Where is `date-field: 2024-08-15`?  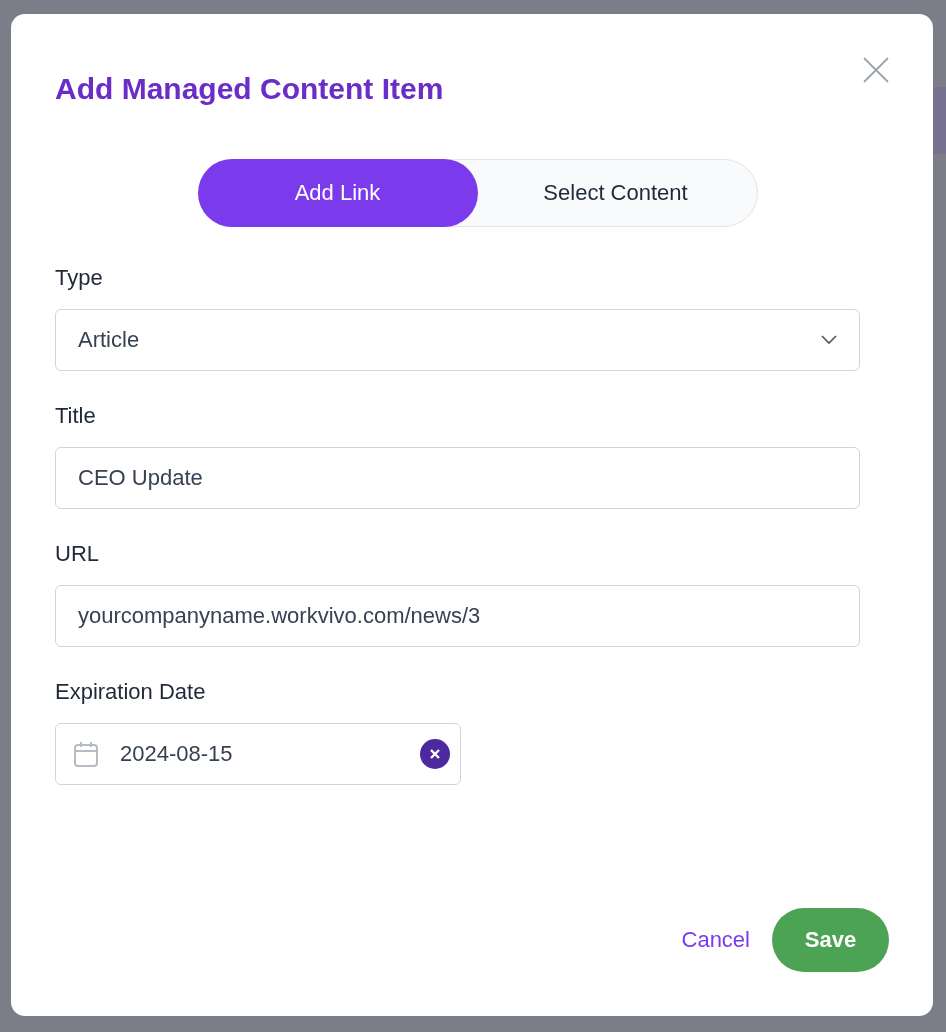 date-field: 2024-08-15 is located at coordinates (258, 754).